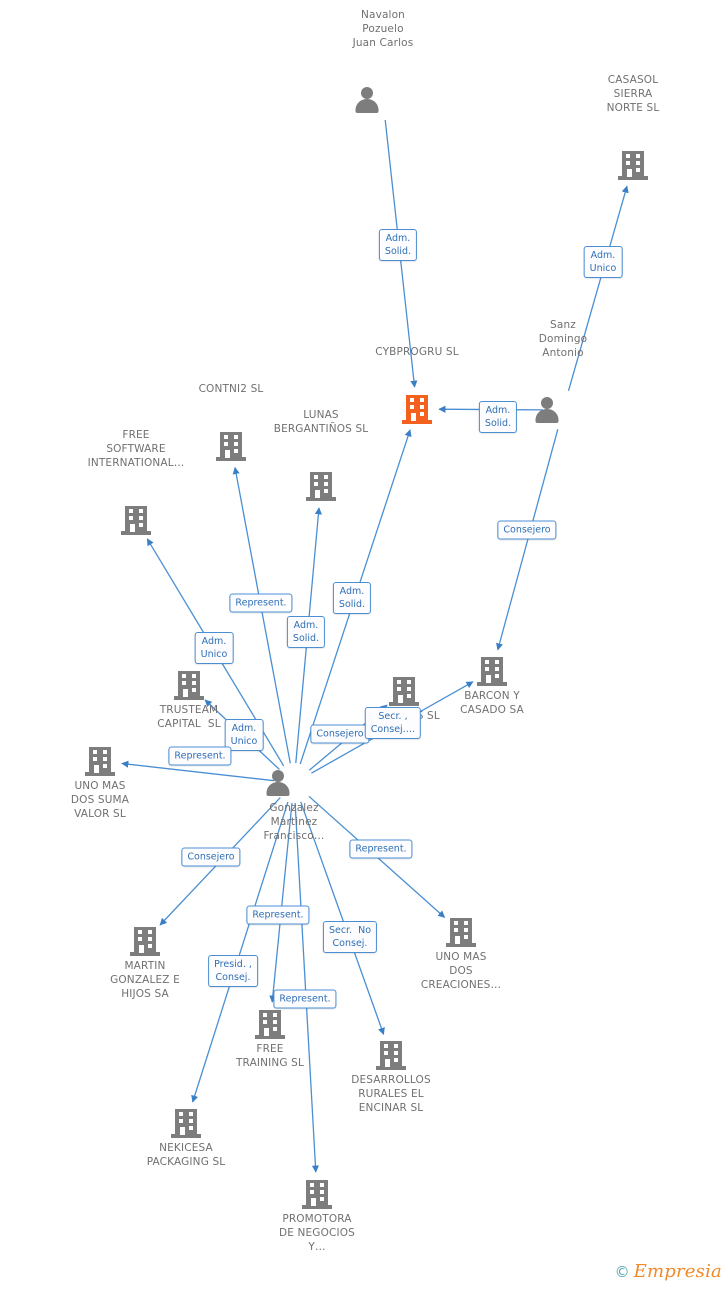 This screenshot has width=728, height=1290. I want to click on relation-label-sanz-barcon: Consejero, so click(527, 530).